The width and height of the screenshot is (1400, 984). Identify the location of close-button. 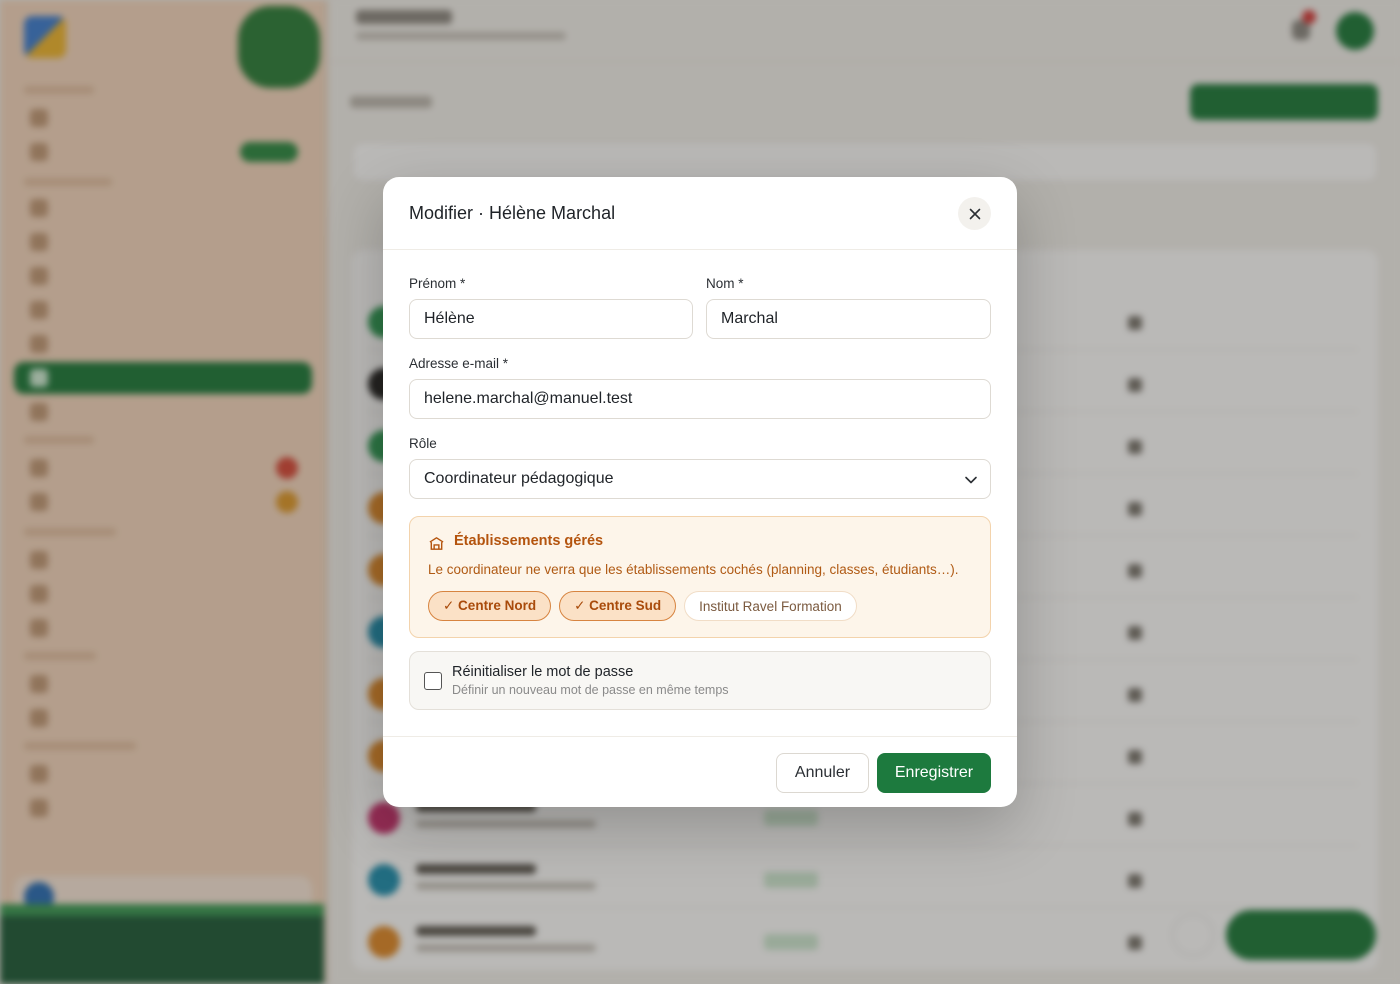
(974, 213).